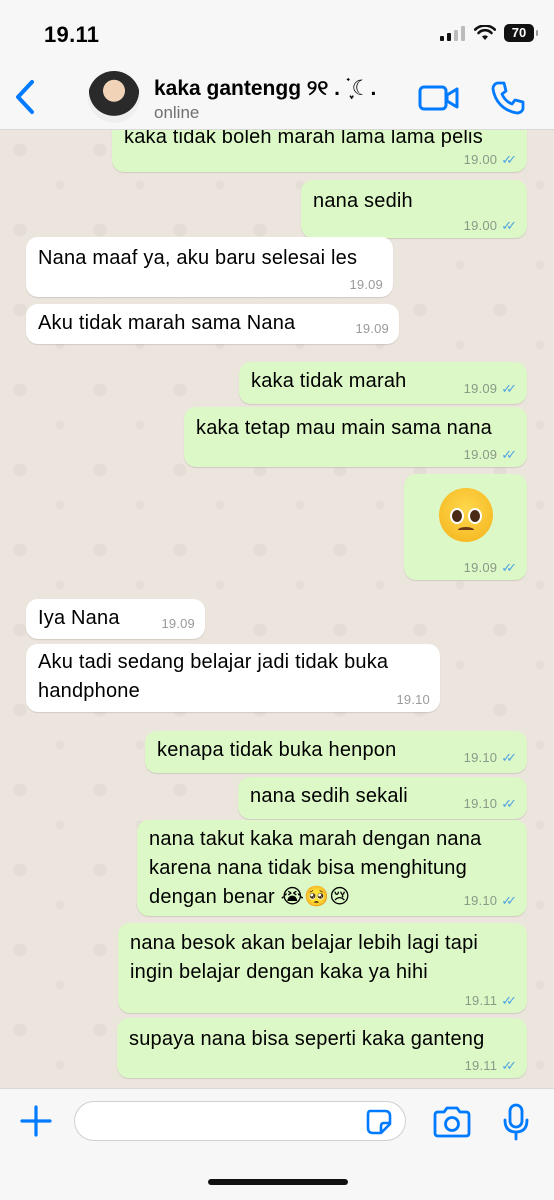 The width and height of the screenshot is (554, 1200). Describe the element at coordinates (167, 323) in the screenshot. I see `message-text: Aku tidak marah sama Nana` at that location.